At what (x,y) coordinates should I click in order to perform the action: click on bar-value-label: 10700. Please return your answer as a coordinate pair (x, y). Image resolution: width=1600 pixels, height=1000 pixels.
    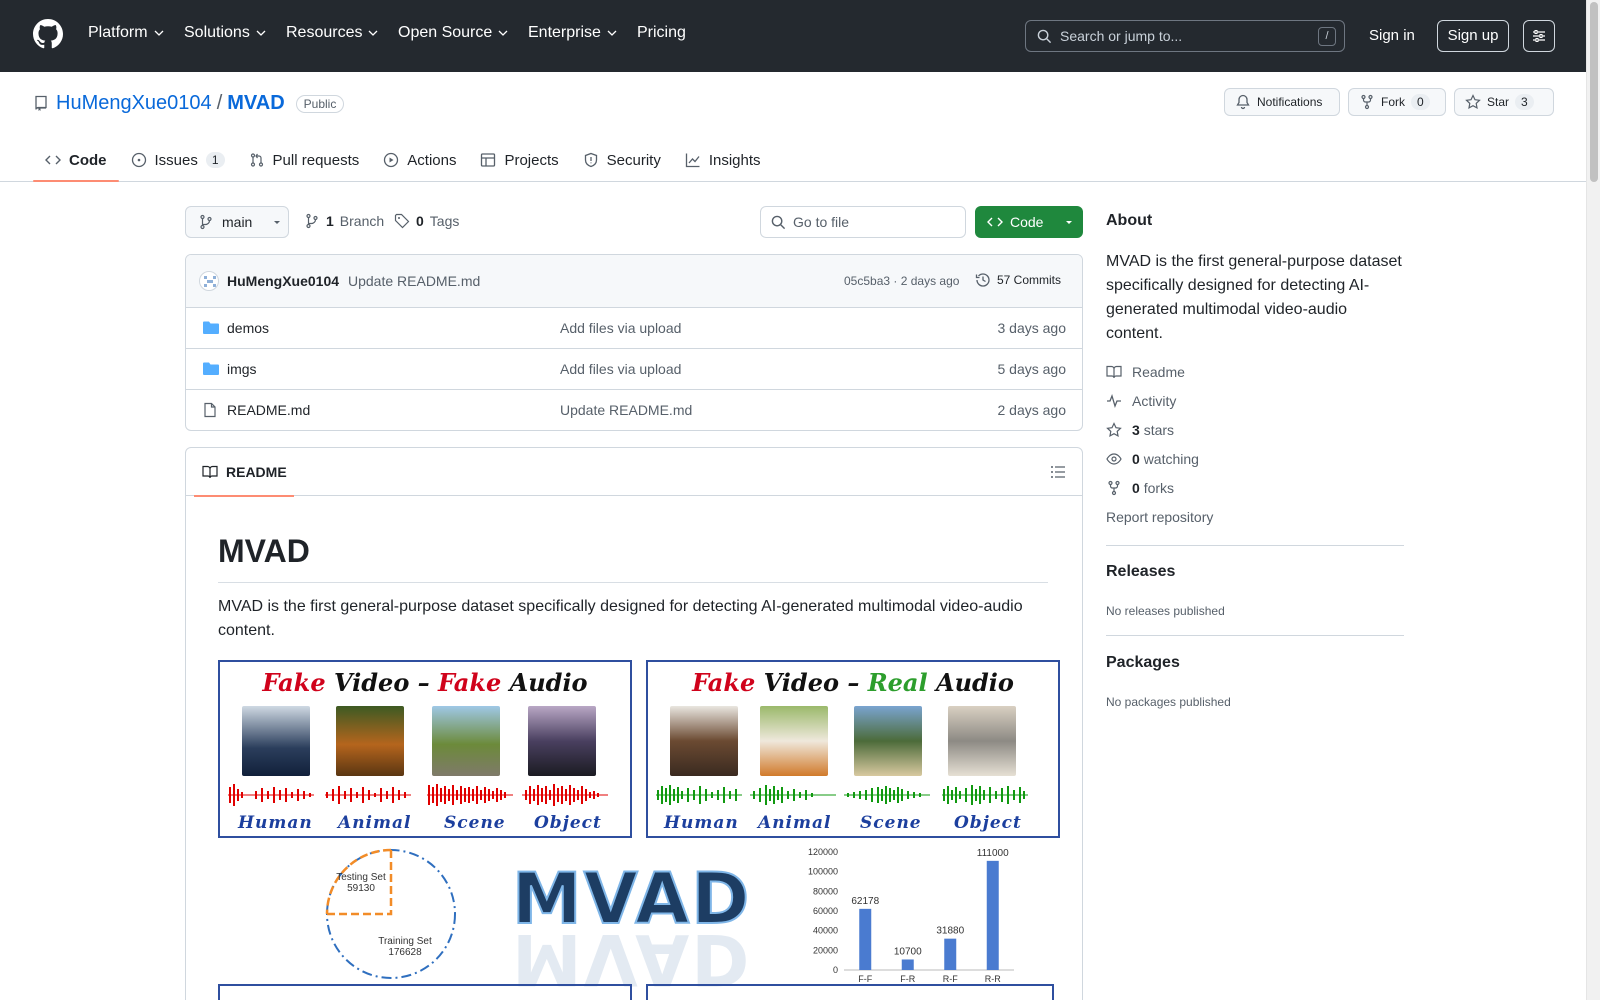
    Looking at the image, I should click on (908, 951).